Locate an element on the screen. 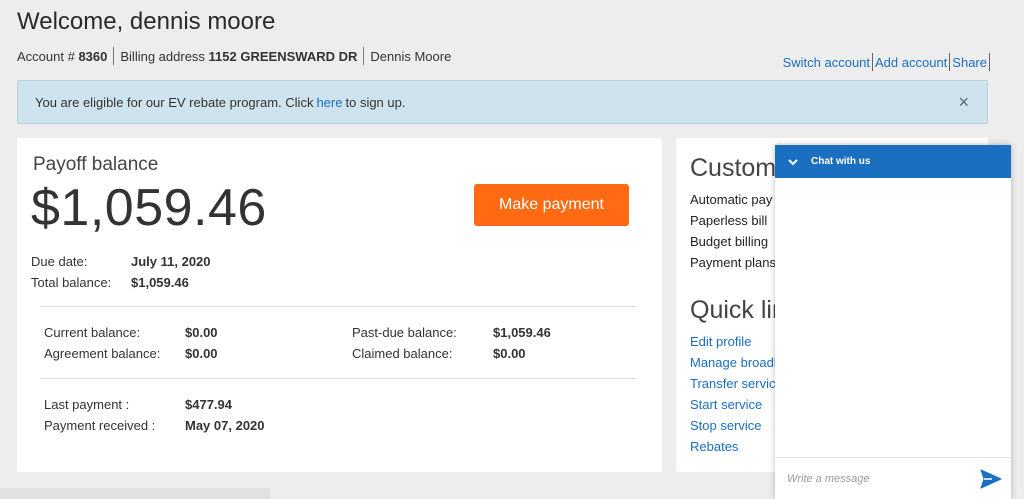 The image size is (1024, 499). banner-text-end: to sign up. is located at coordinates (375, 102).